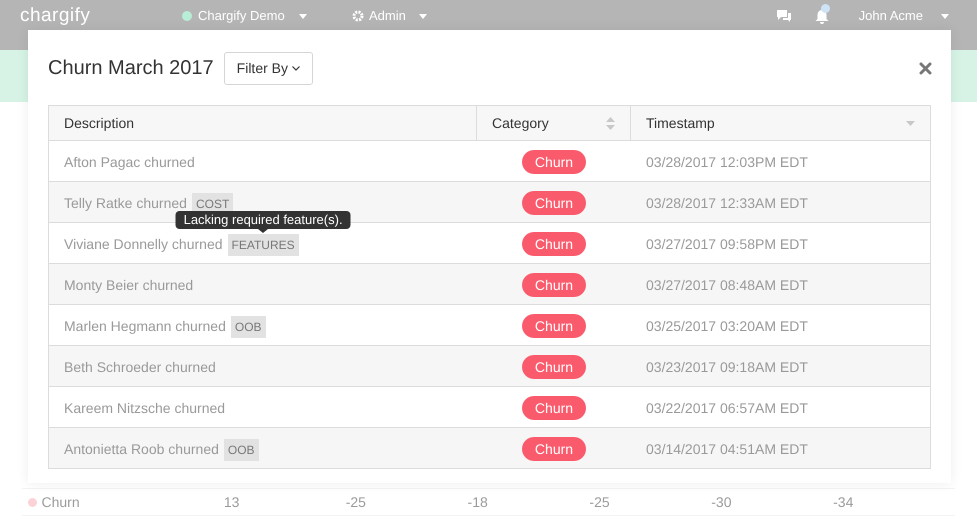 This screenshot has width=977, height=519. I want to click on description-text: Beth Schroeder churned, so click(140, 367).